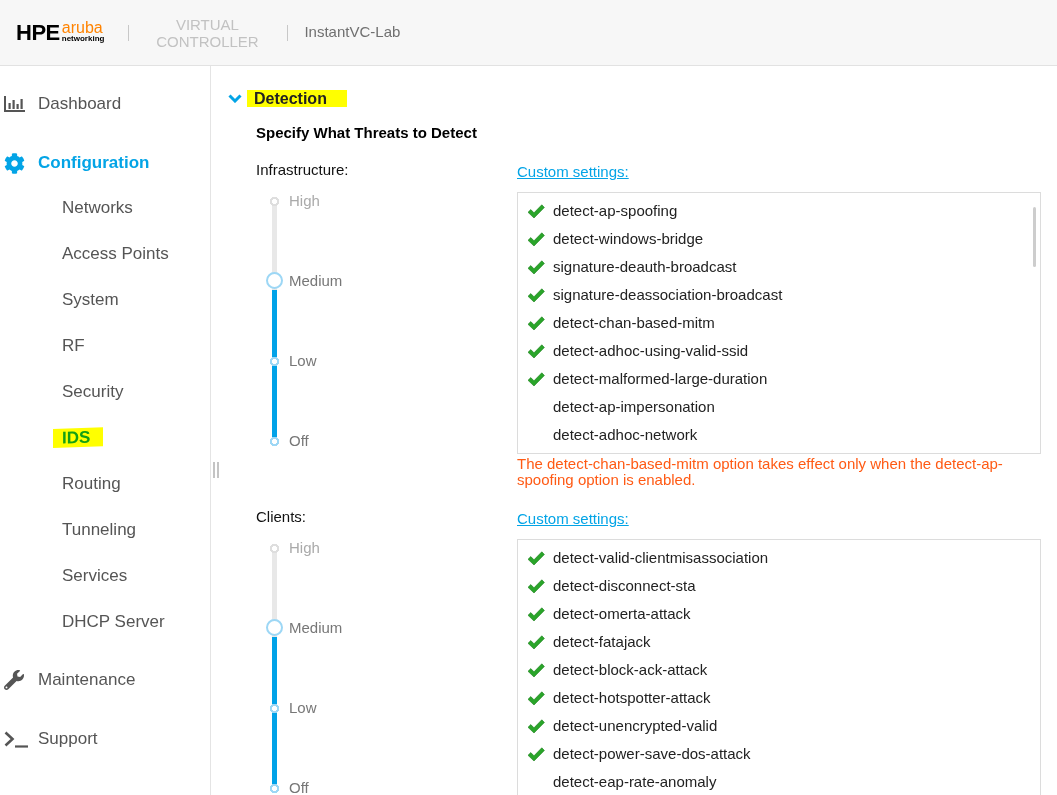  Describe the element at coordinates (73, 345) in the screenshot. I see `nav-subitem: RF` at that location.